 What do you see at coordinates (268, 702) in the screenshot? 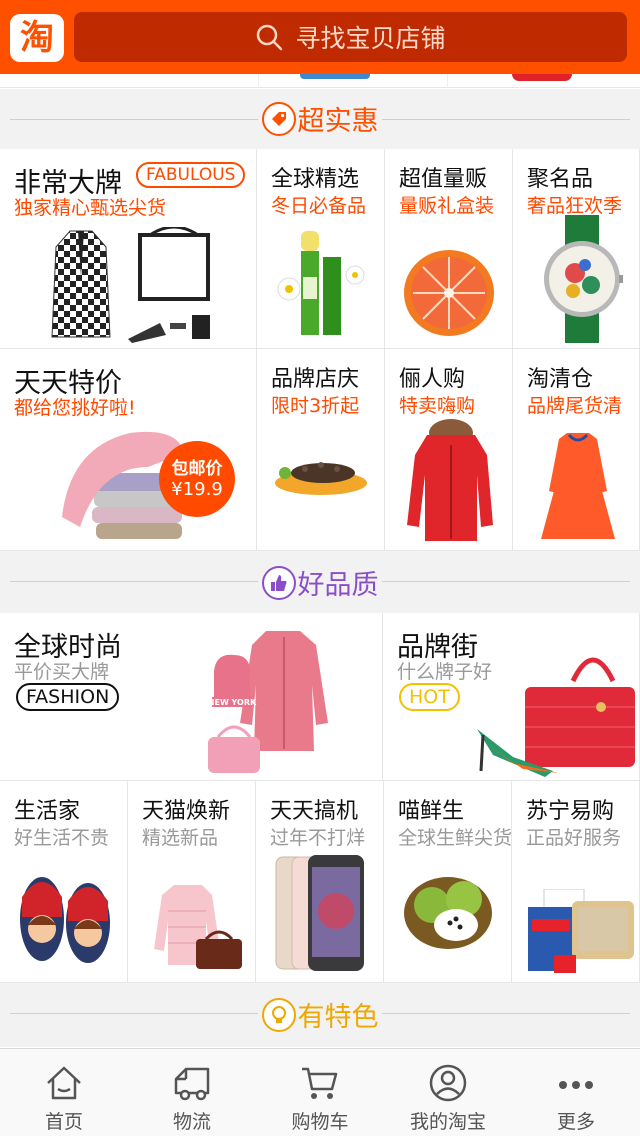
I see `pink-coat-hat-bag-image: NEW YORK` at bounding box center [268, 702].